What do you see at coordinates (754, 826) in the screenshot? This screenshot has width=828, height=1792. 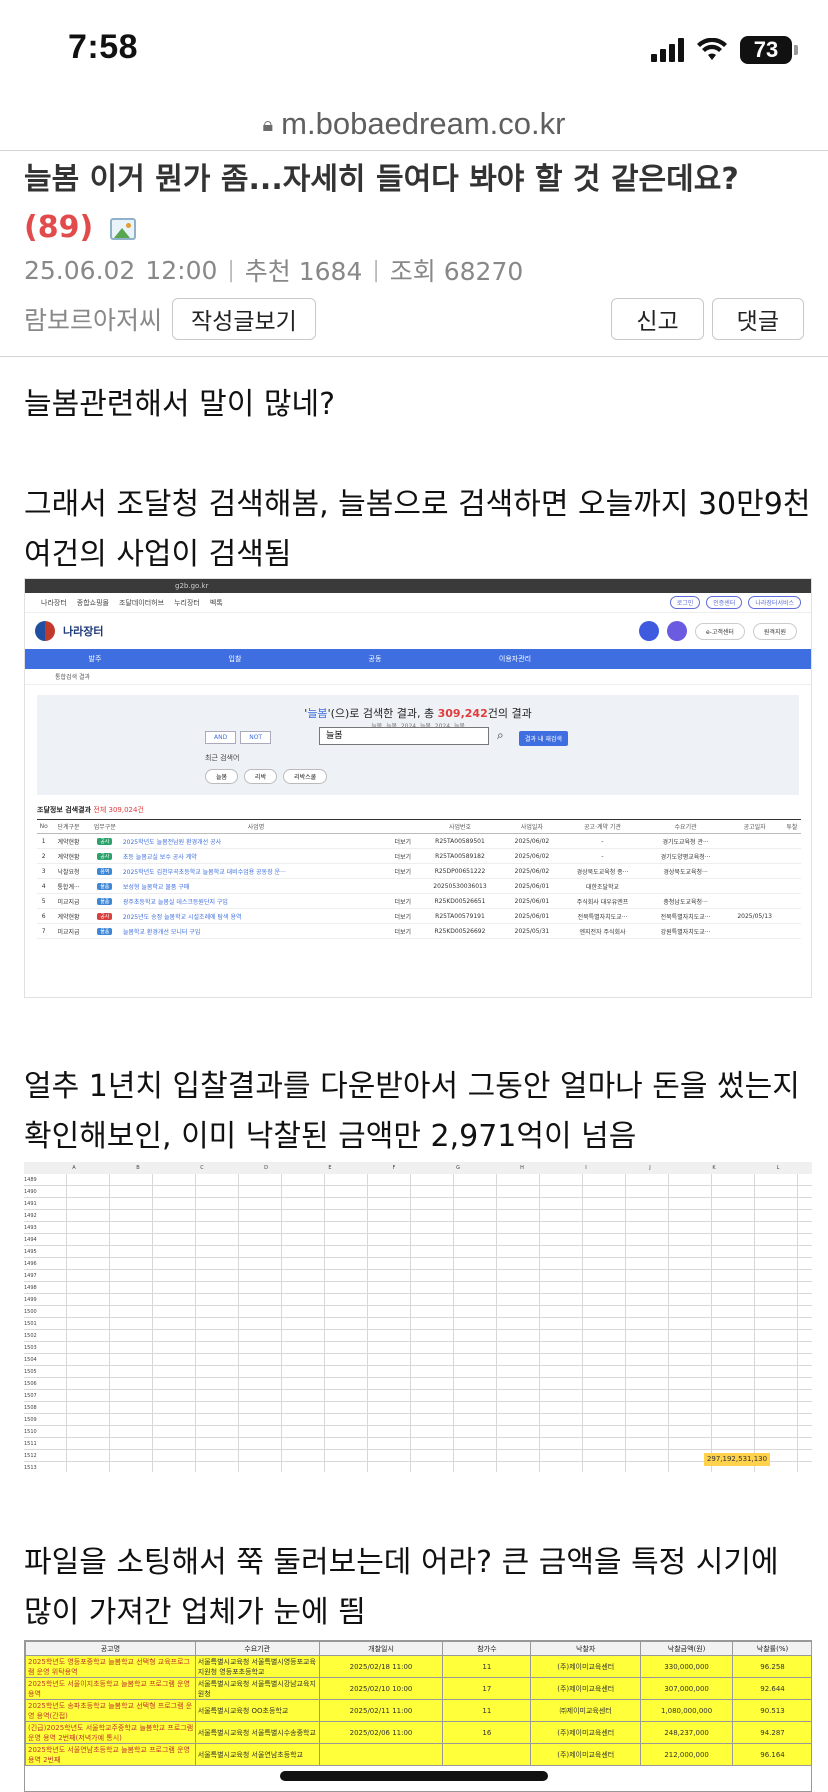 I see `col-header: 공고일자` at bounding box center [754, 826].